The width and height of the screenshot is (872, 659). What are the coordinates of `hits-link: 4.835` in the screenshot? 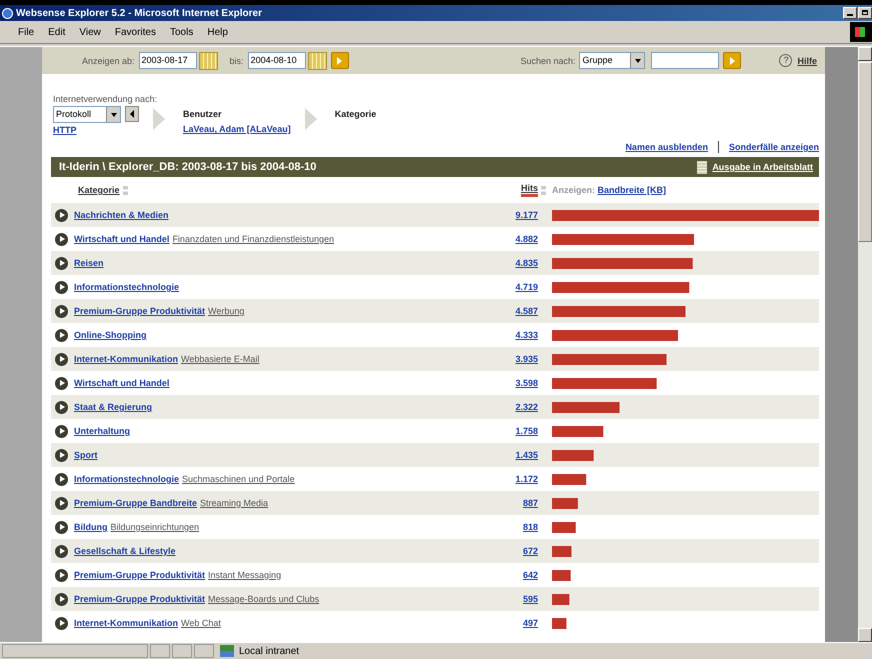 It's located at (518, 263).